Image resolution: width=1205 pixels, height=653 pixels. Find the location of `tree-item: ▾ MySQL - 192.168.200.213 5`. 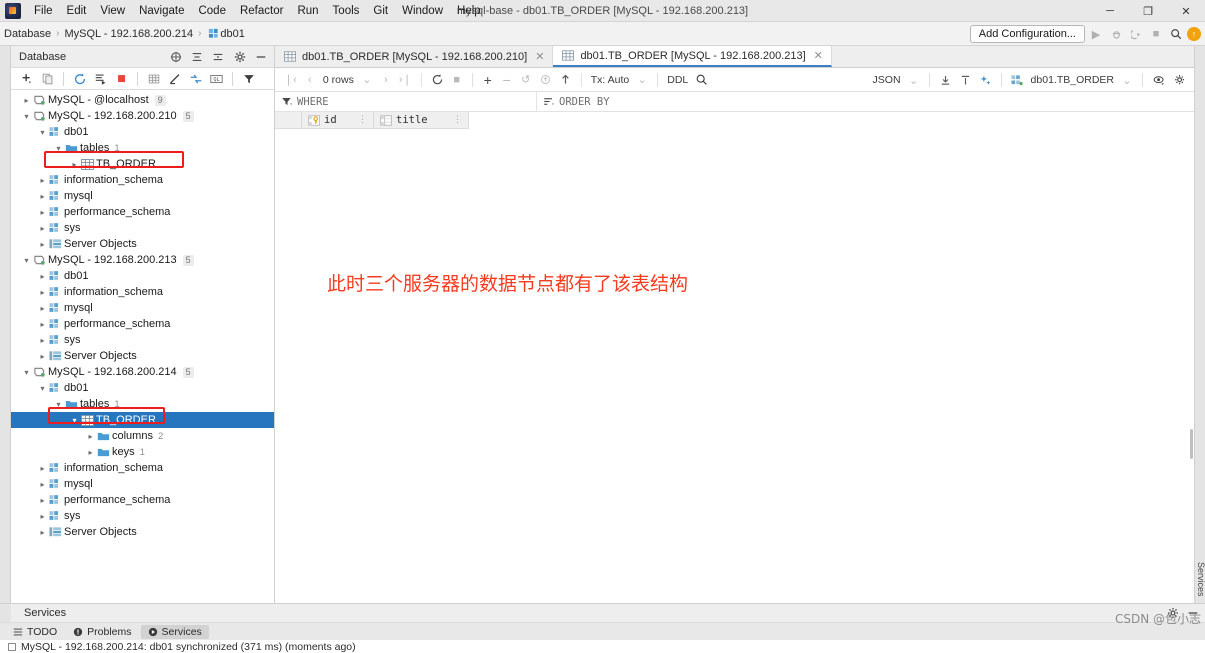

tree-item: ▾ MySQL - 192.168.200.213 5 is located at coordinates (142, 260).